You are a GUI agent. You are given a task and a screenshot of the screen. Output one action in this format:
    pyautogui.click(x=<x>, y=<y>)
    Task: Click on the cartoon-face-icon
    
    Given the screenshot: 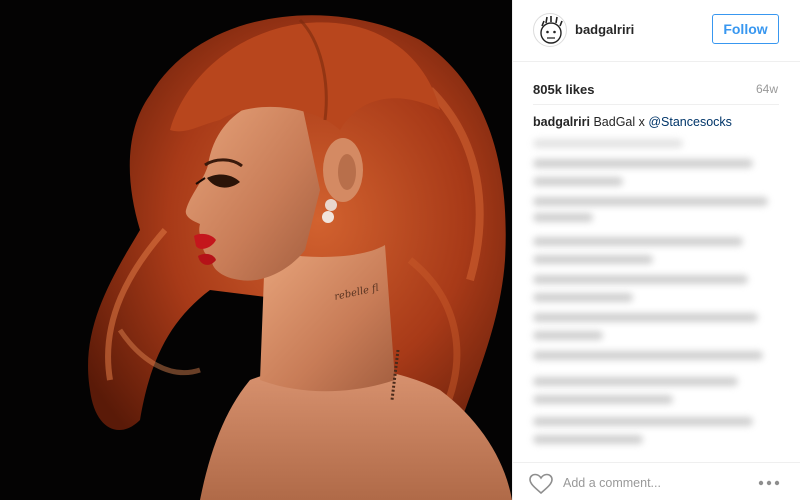 What is the action you would take?
    pyautogui.click(x=551, y=30)
    